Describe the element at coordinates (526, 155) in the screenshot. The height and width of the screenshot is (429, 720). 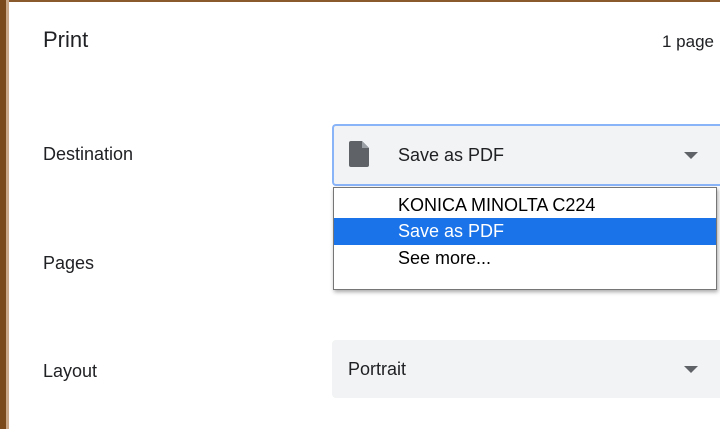
I see `destination-select: Save as PDF` at that location.